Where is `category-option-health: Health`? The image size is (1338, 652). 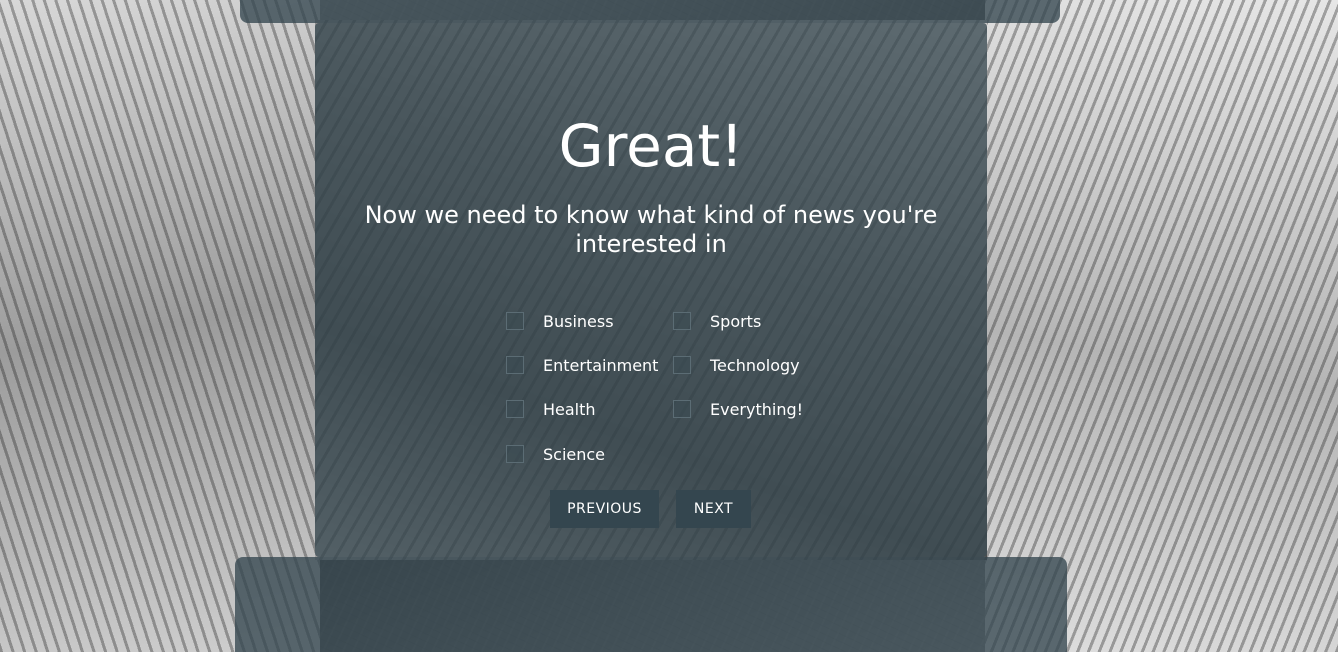
category-option-health: Health is located at coordinates (551, 409).